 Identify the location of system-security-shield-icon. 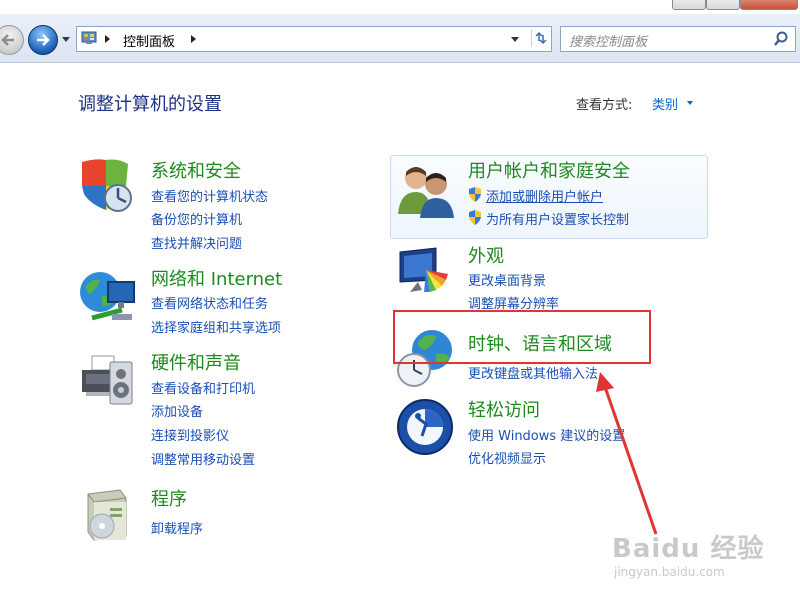
(107, 185).